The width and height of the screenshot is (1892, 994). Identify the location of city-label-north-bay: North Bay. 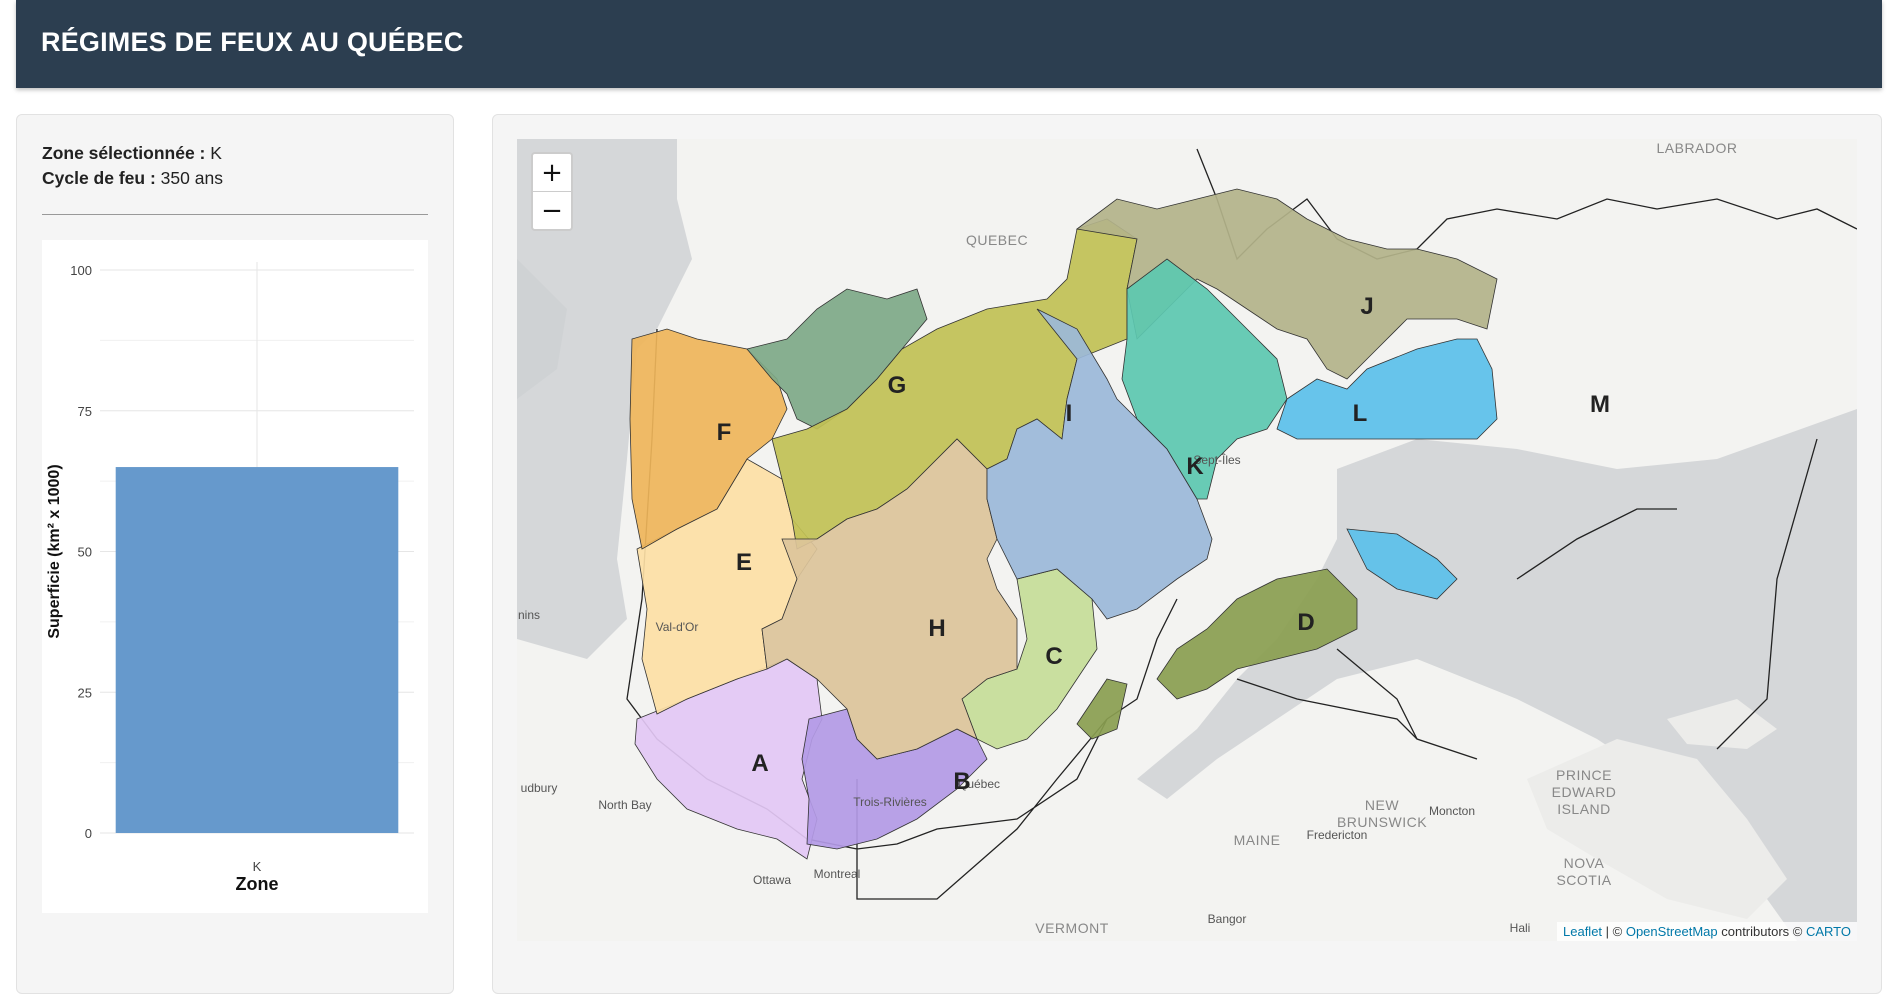
(624, 805).